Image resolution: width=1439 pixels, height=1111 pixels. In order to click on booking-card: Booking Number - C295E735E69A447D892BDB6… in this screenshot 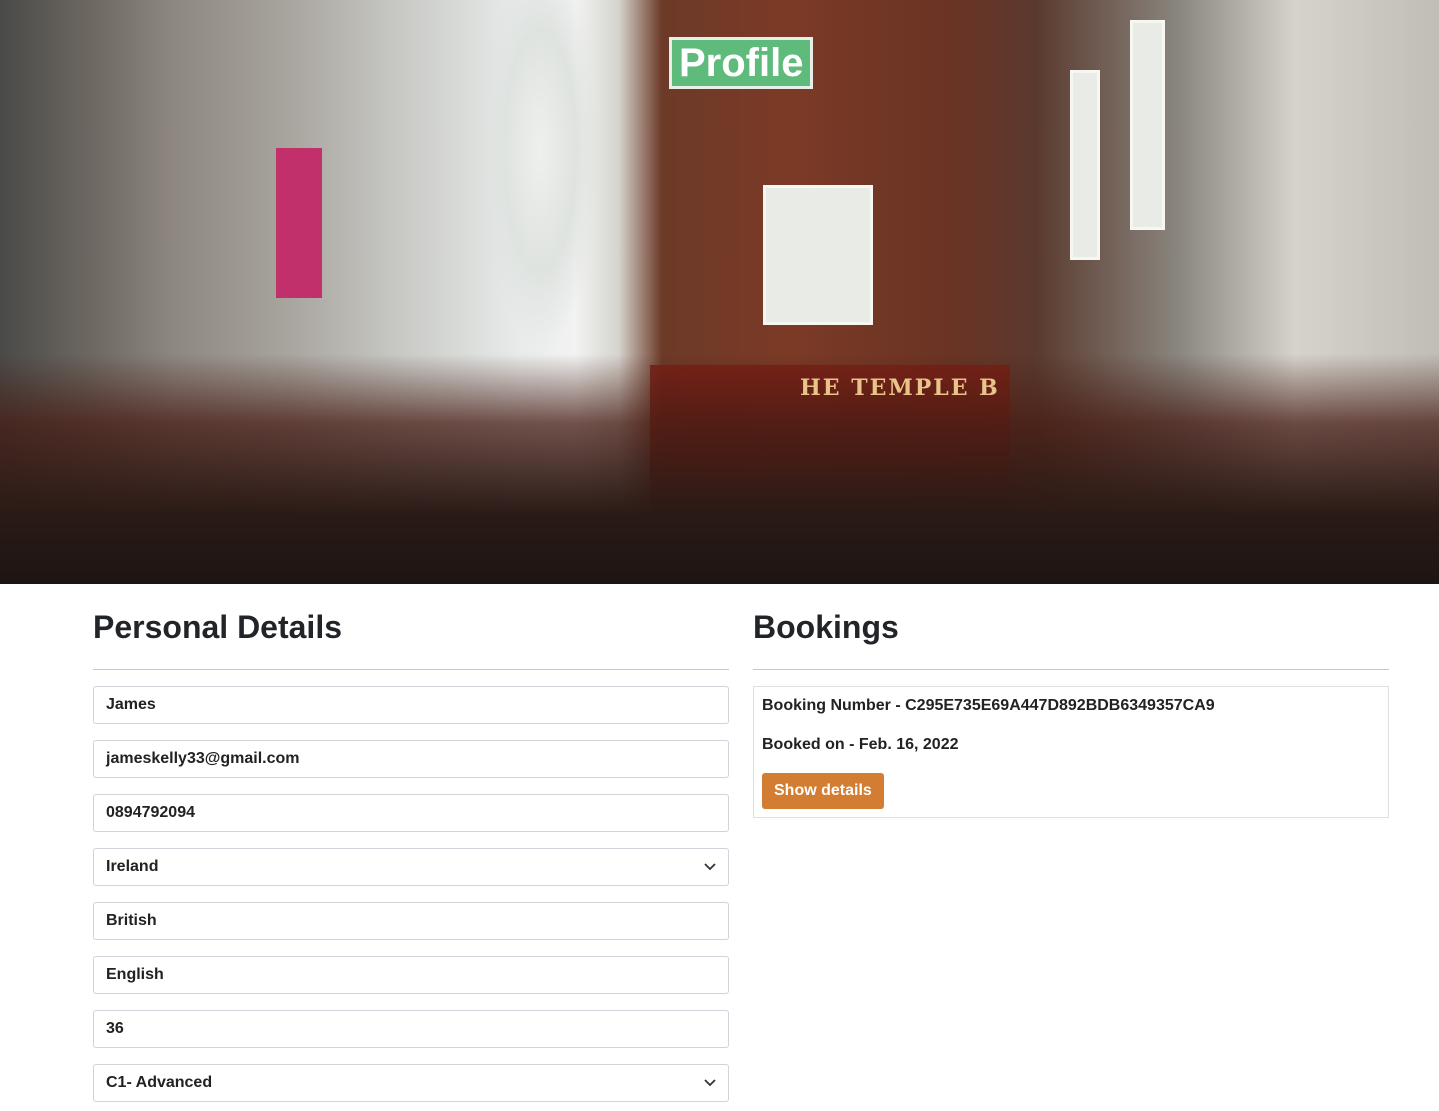, I will do `click(1071, 752)`.